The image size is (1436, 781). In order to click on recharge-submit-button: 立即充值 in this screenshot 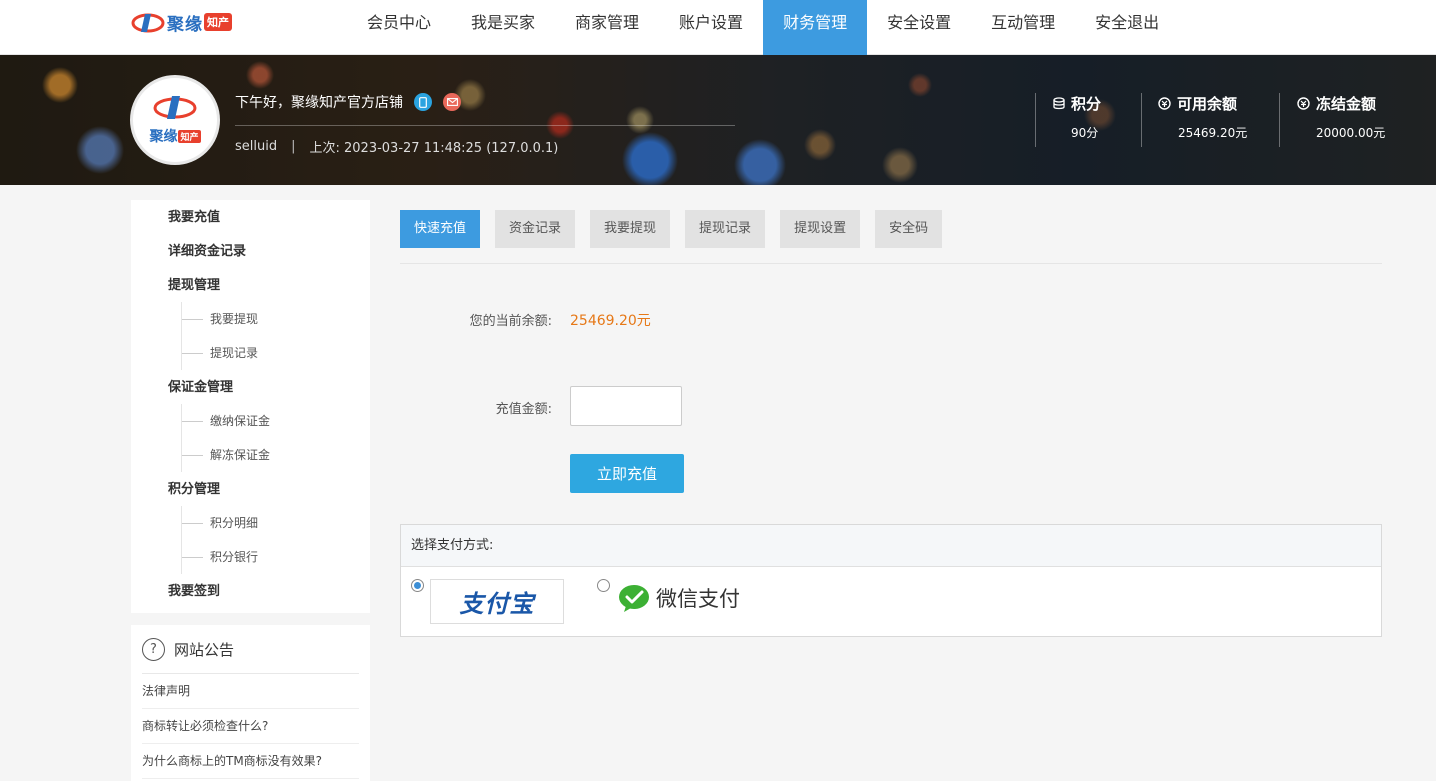, I will do `click(627, 473)`.